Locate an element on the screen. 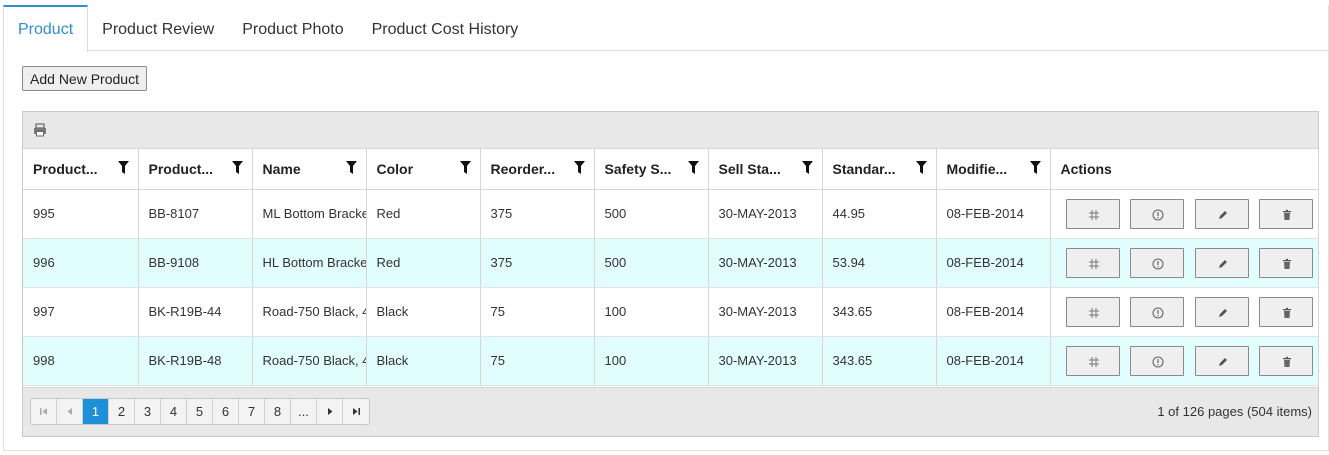 This screenshot has height=455, width=1329. cell-product-id: 997 is located at coordinates (81, 312).